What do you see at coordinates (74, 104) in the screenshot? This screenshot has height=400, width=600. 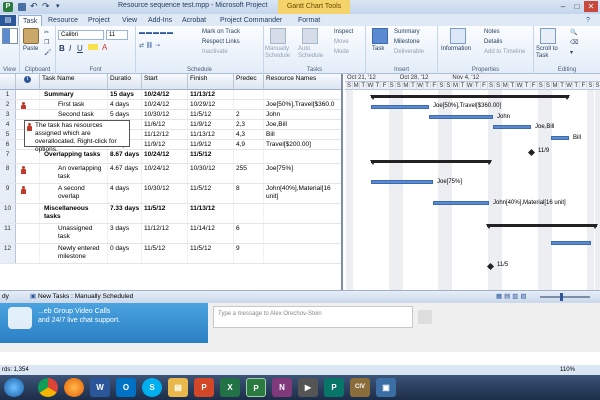 I see `task-name-cell: First task` at bounding box center [74, 104].